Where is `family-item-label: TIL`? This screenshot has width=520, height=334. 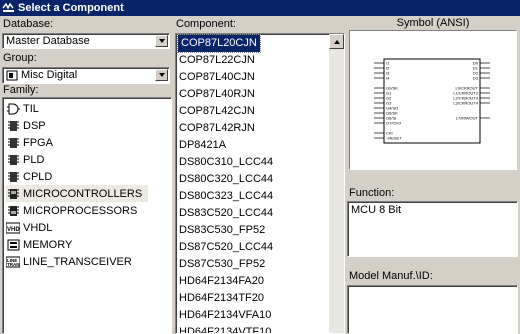
family-item-label: TIL is located at coordinates (31, 108).